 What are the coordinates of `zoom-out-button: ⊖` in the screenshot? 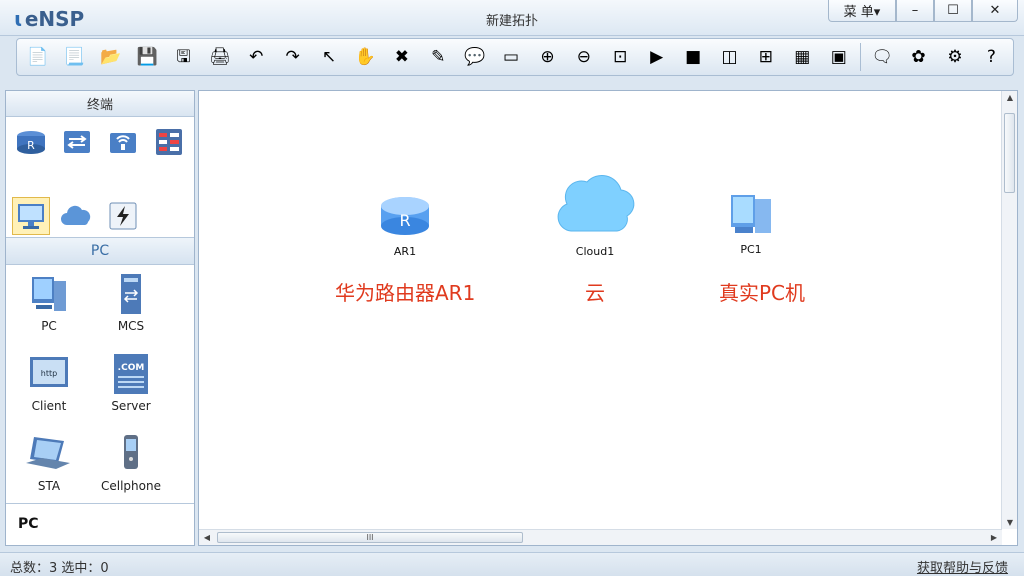 It's located at (584, 57).